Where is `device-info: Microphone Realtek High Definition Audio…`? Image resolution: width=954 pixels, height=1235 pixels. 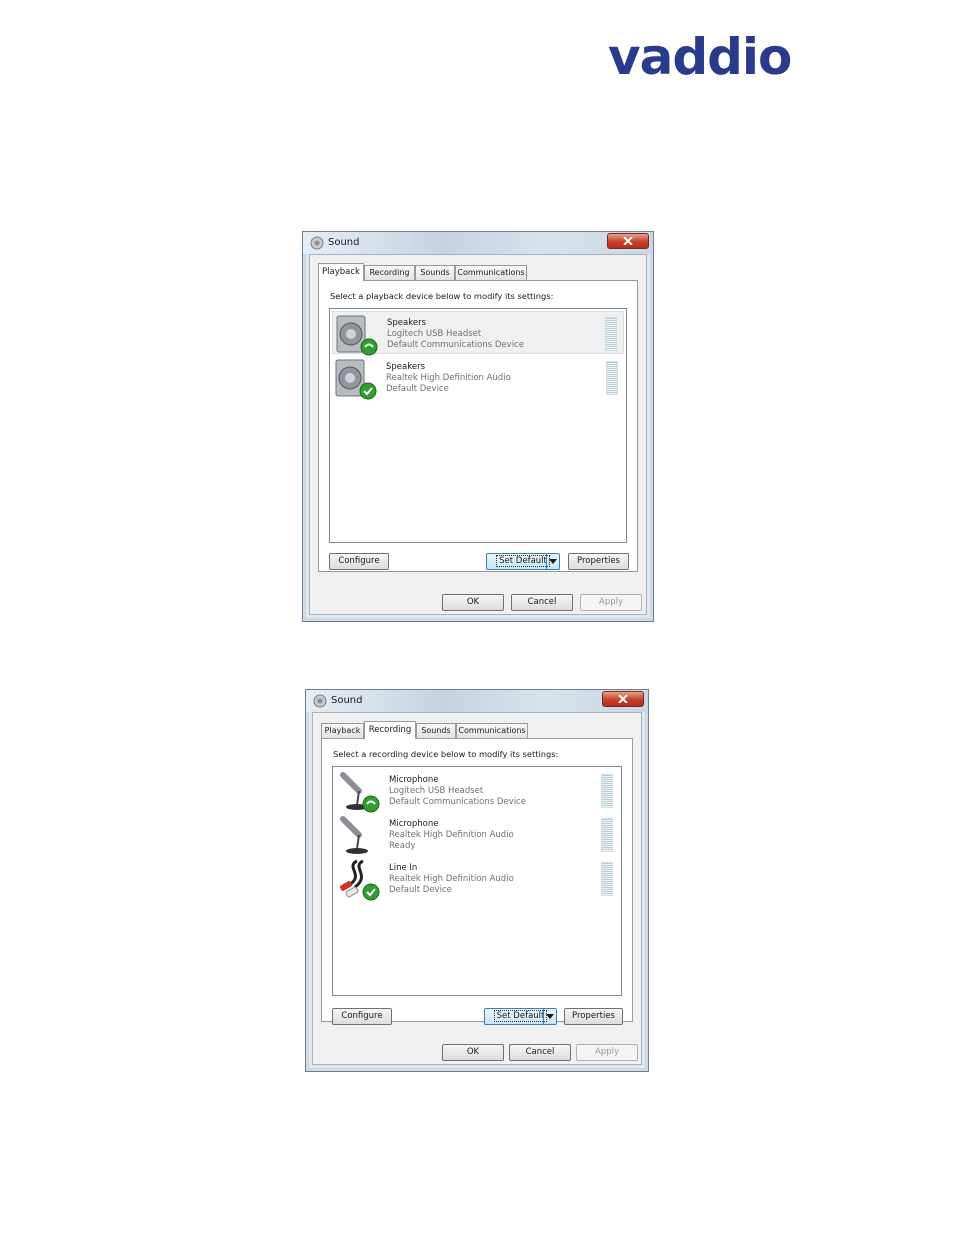 device-info: Microphone Realtek High Definition Audio… is located at coordinates (451, 835).